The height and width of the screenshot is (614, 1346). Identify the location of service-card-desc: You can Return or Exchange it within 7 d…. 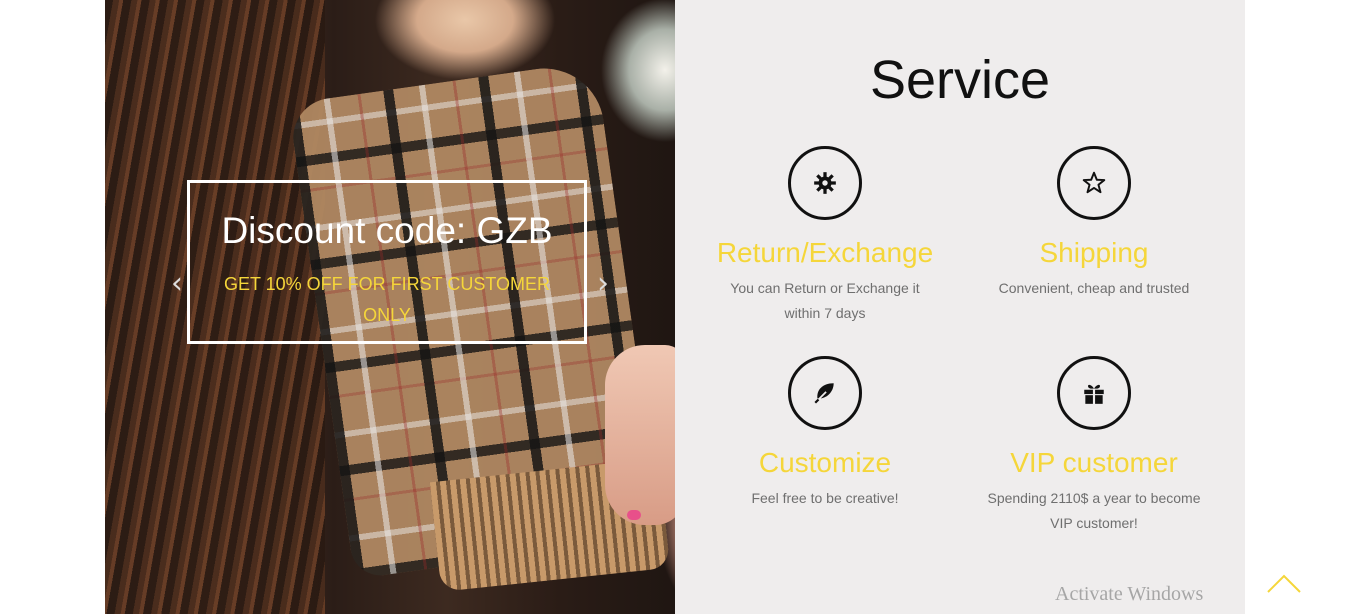
(825, 300).